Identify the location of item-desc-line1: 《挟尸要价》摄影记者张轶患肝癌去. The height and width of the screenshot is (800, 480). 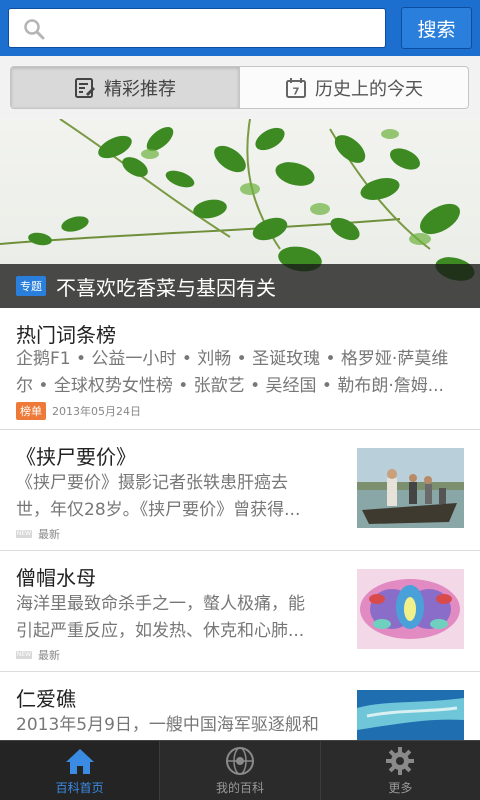
(152, 483).